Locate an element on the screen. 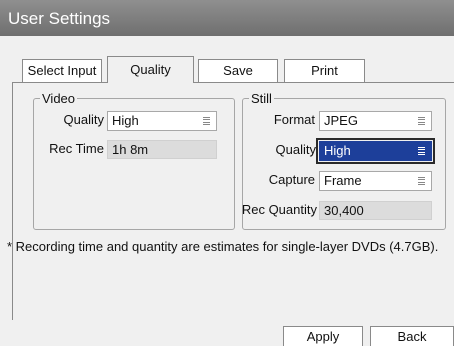  tab-save: Save is located at coordinates (238, 70).